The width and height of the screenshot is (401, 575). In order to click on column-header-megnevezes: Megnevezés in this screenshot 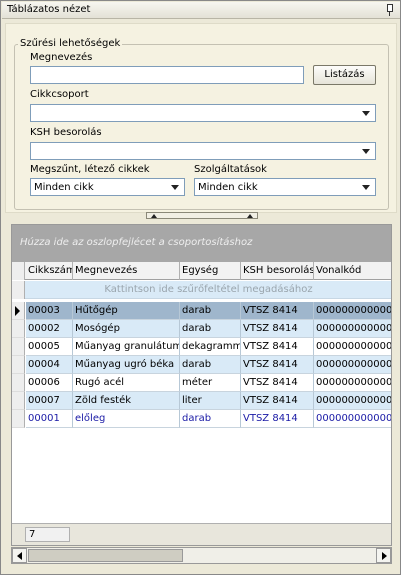, I will do `click(126, 271)`.